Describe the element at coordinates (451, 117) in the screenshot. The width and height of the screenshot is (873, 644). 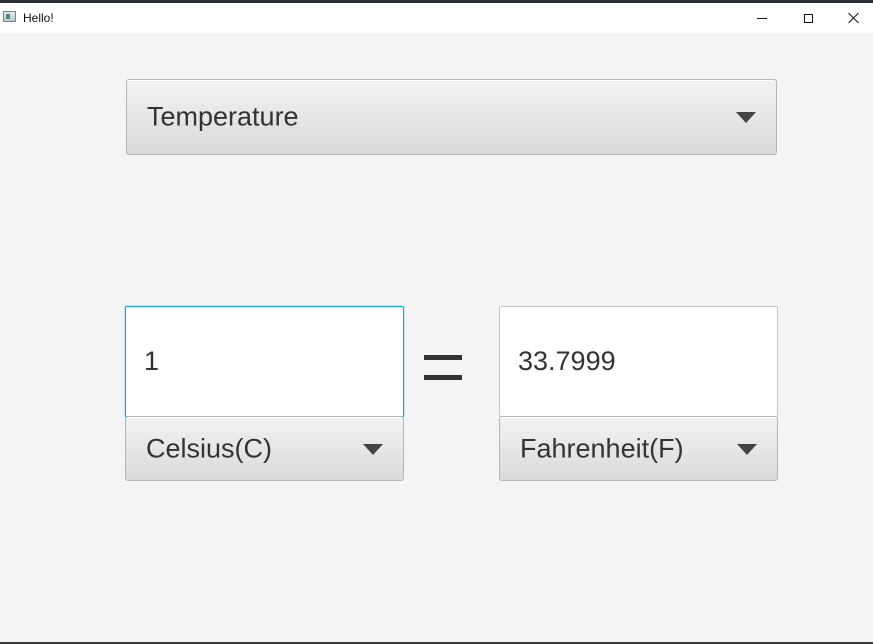
I see `category-dropdown: Temperature` at that location.